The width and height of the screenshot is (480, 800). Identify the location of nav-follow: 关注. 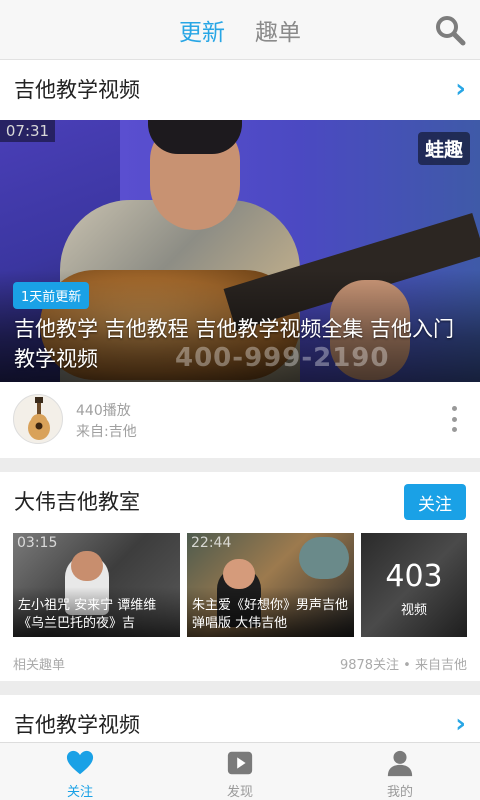
(80, 771).